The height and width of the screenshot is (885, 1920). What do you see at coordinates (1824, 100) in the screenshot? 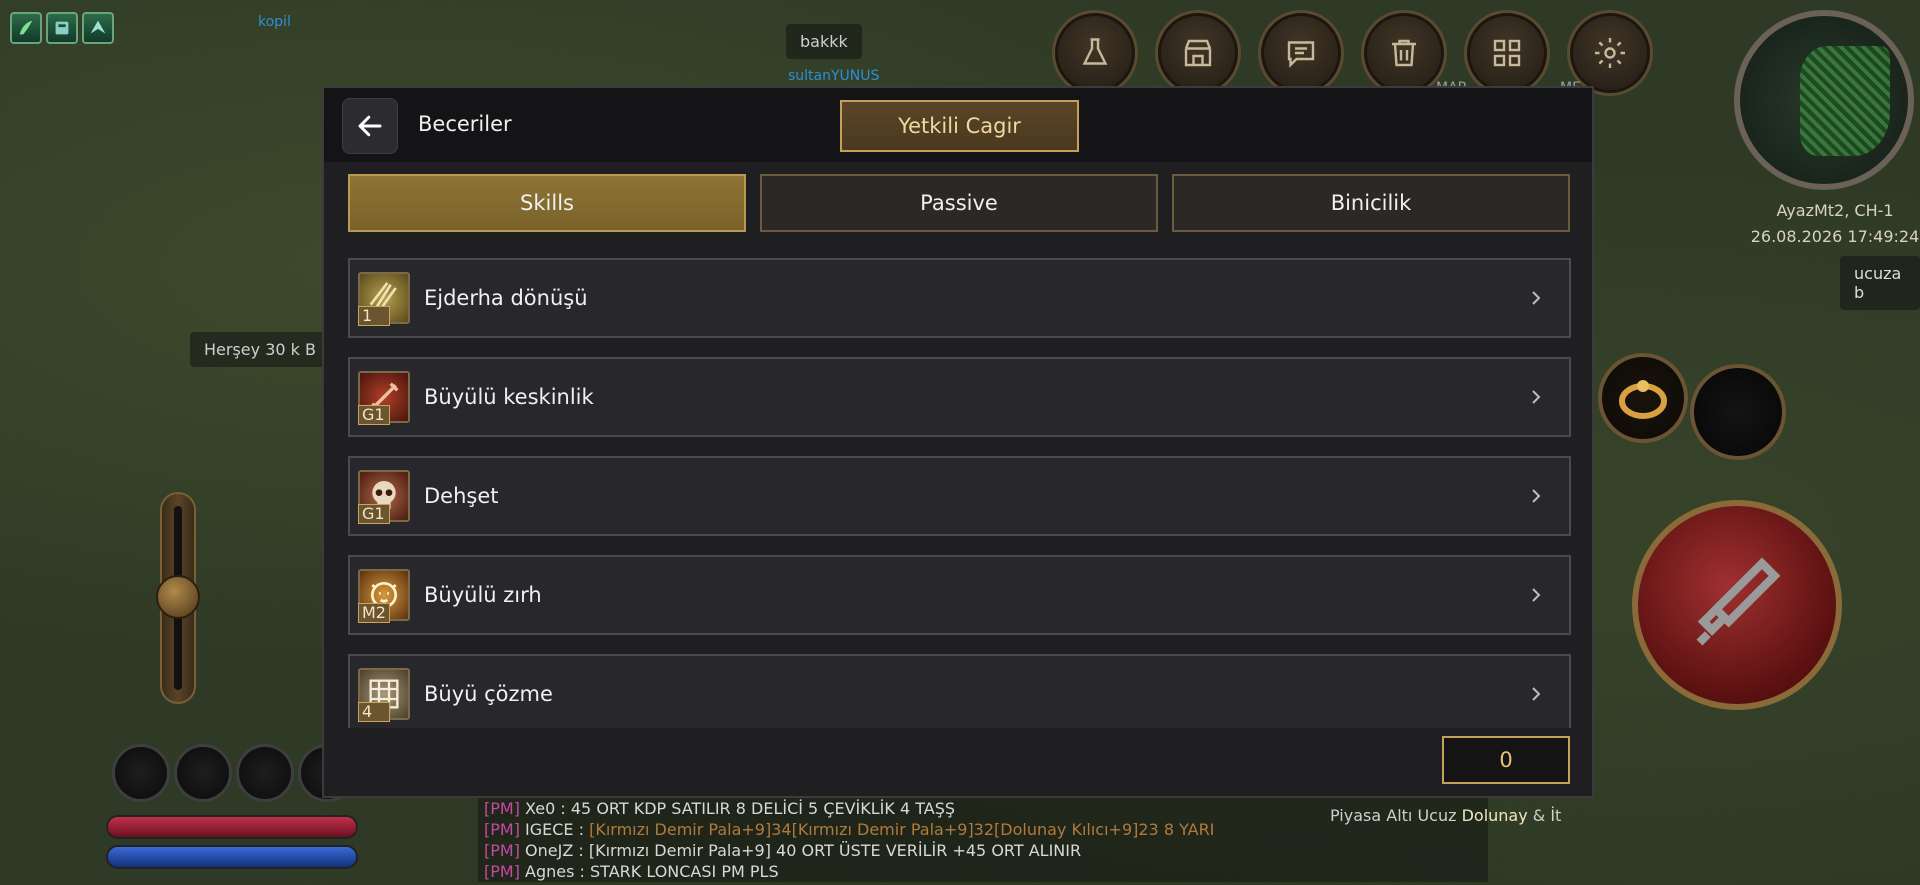
I see `minimap` at bounding box center [1824, 100].